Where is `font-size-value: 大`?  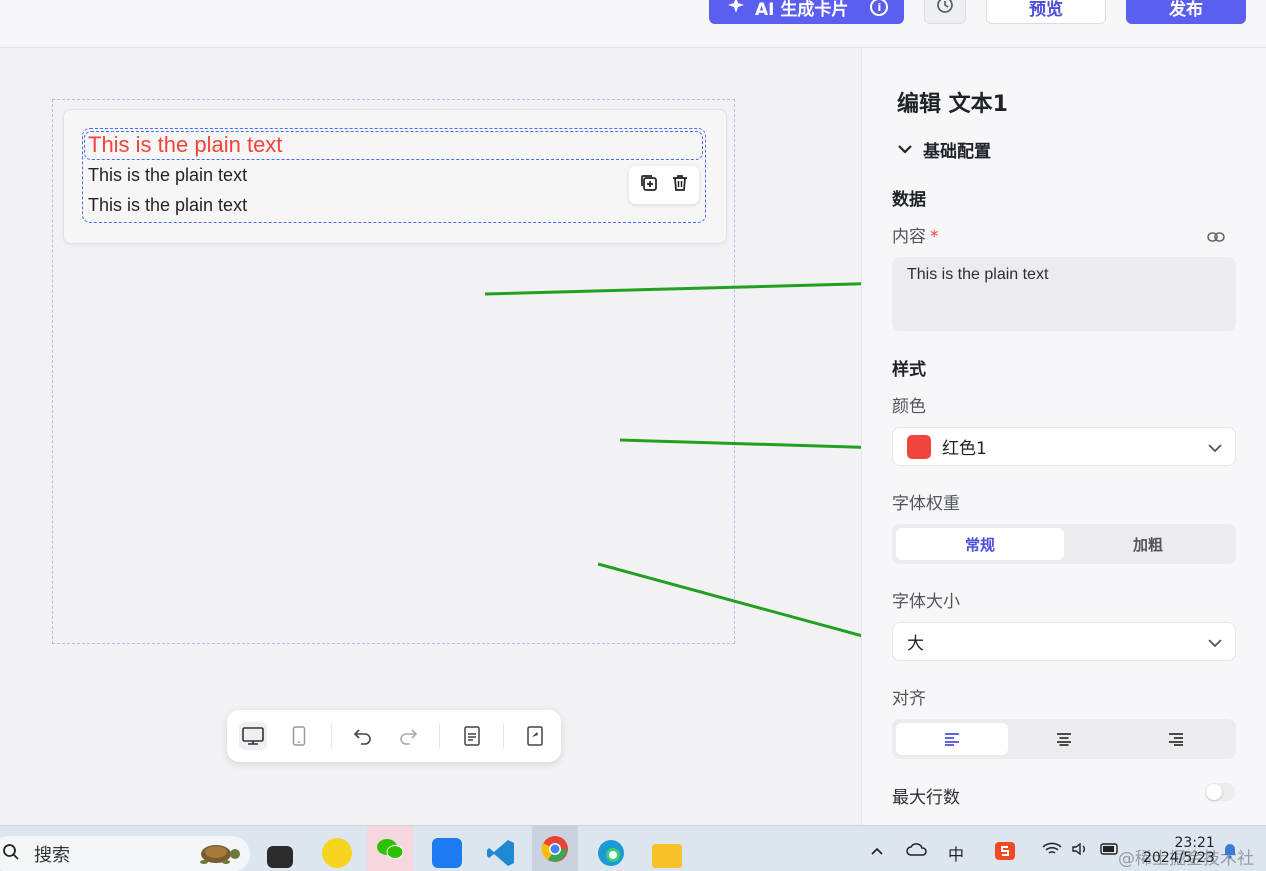
font-size-value: 大 is located at coordinates (915, 644).